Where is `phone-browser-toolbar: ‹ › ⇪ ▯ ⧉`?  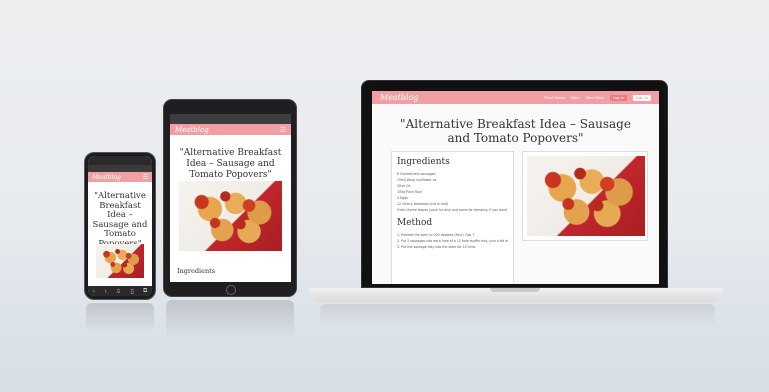 phone-browser-toolbar: ‹ › ⇪ ▯ ⧉ is located at coordinates (120, 291).